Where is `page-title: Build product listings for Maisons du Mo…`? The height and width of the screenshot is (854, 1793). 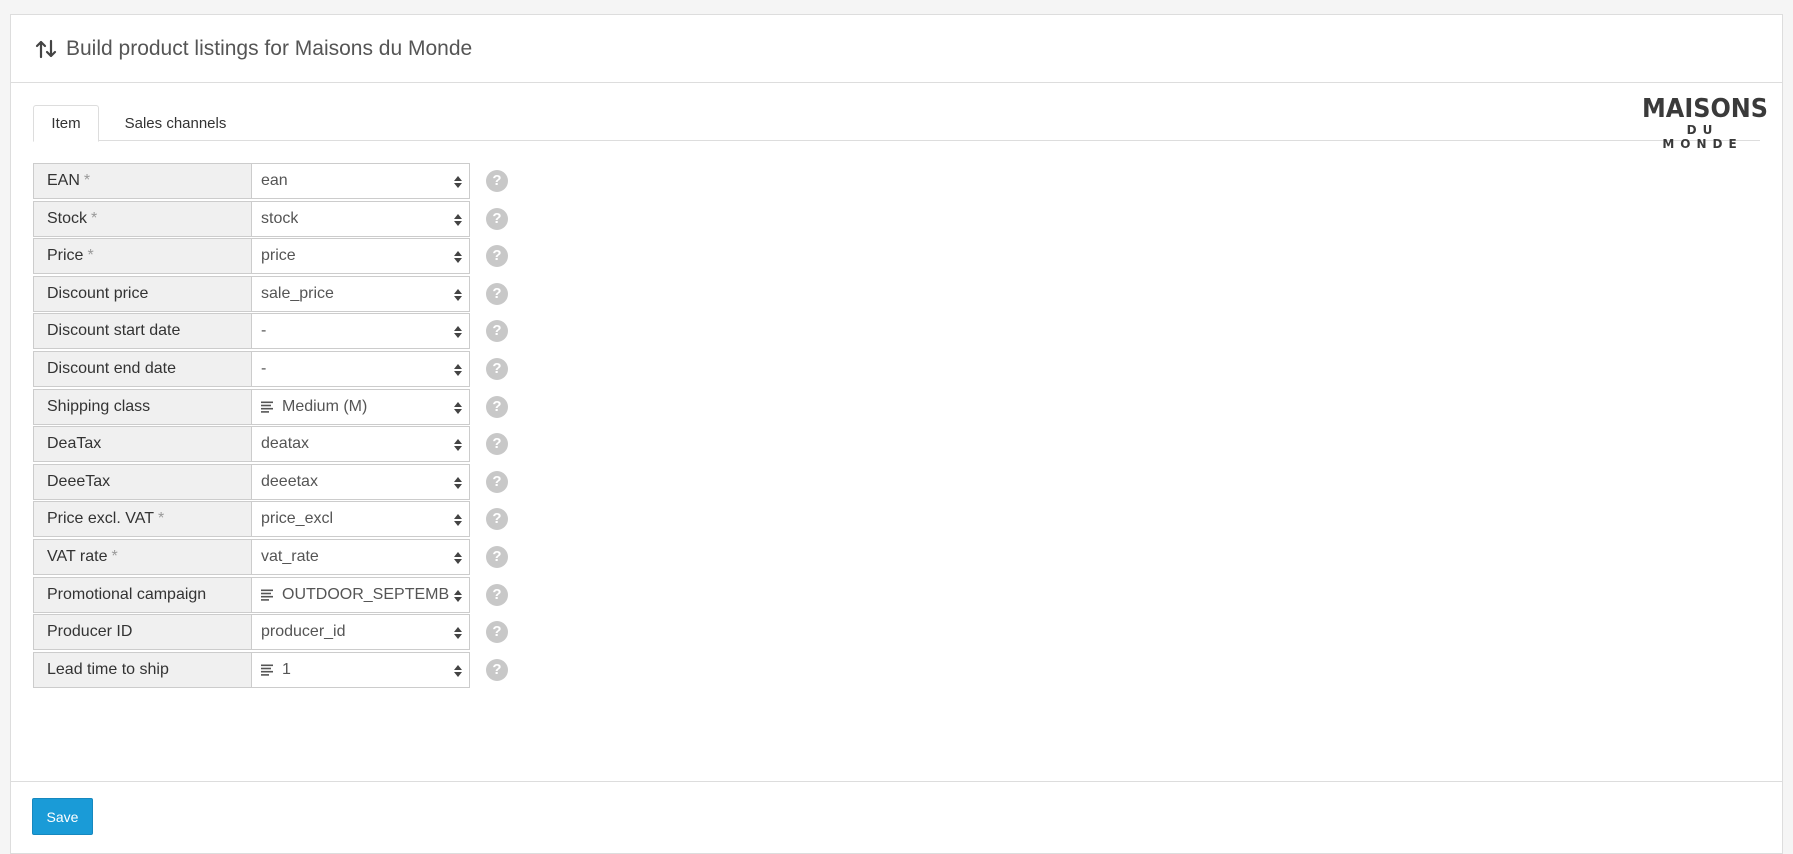
page-title: Build product listings for Maisons du Mo… is located at coordinates (269, 48).